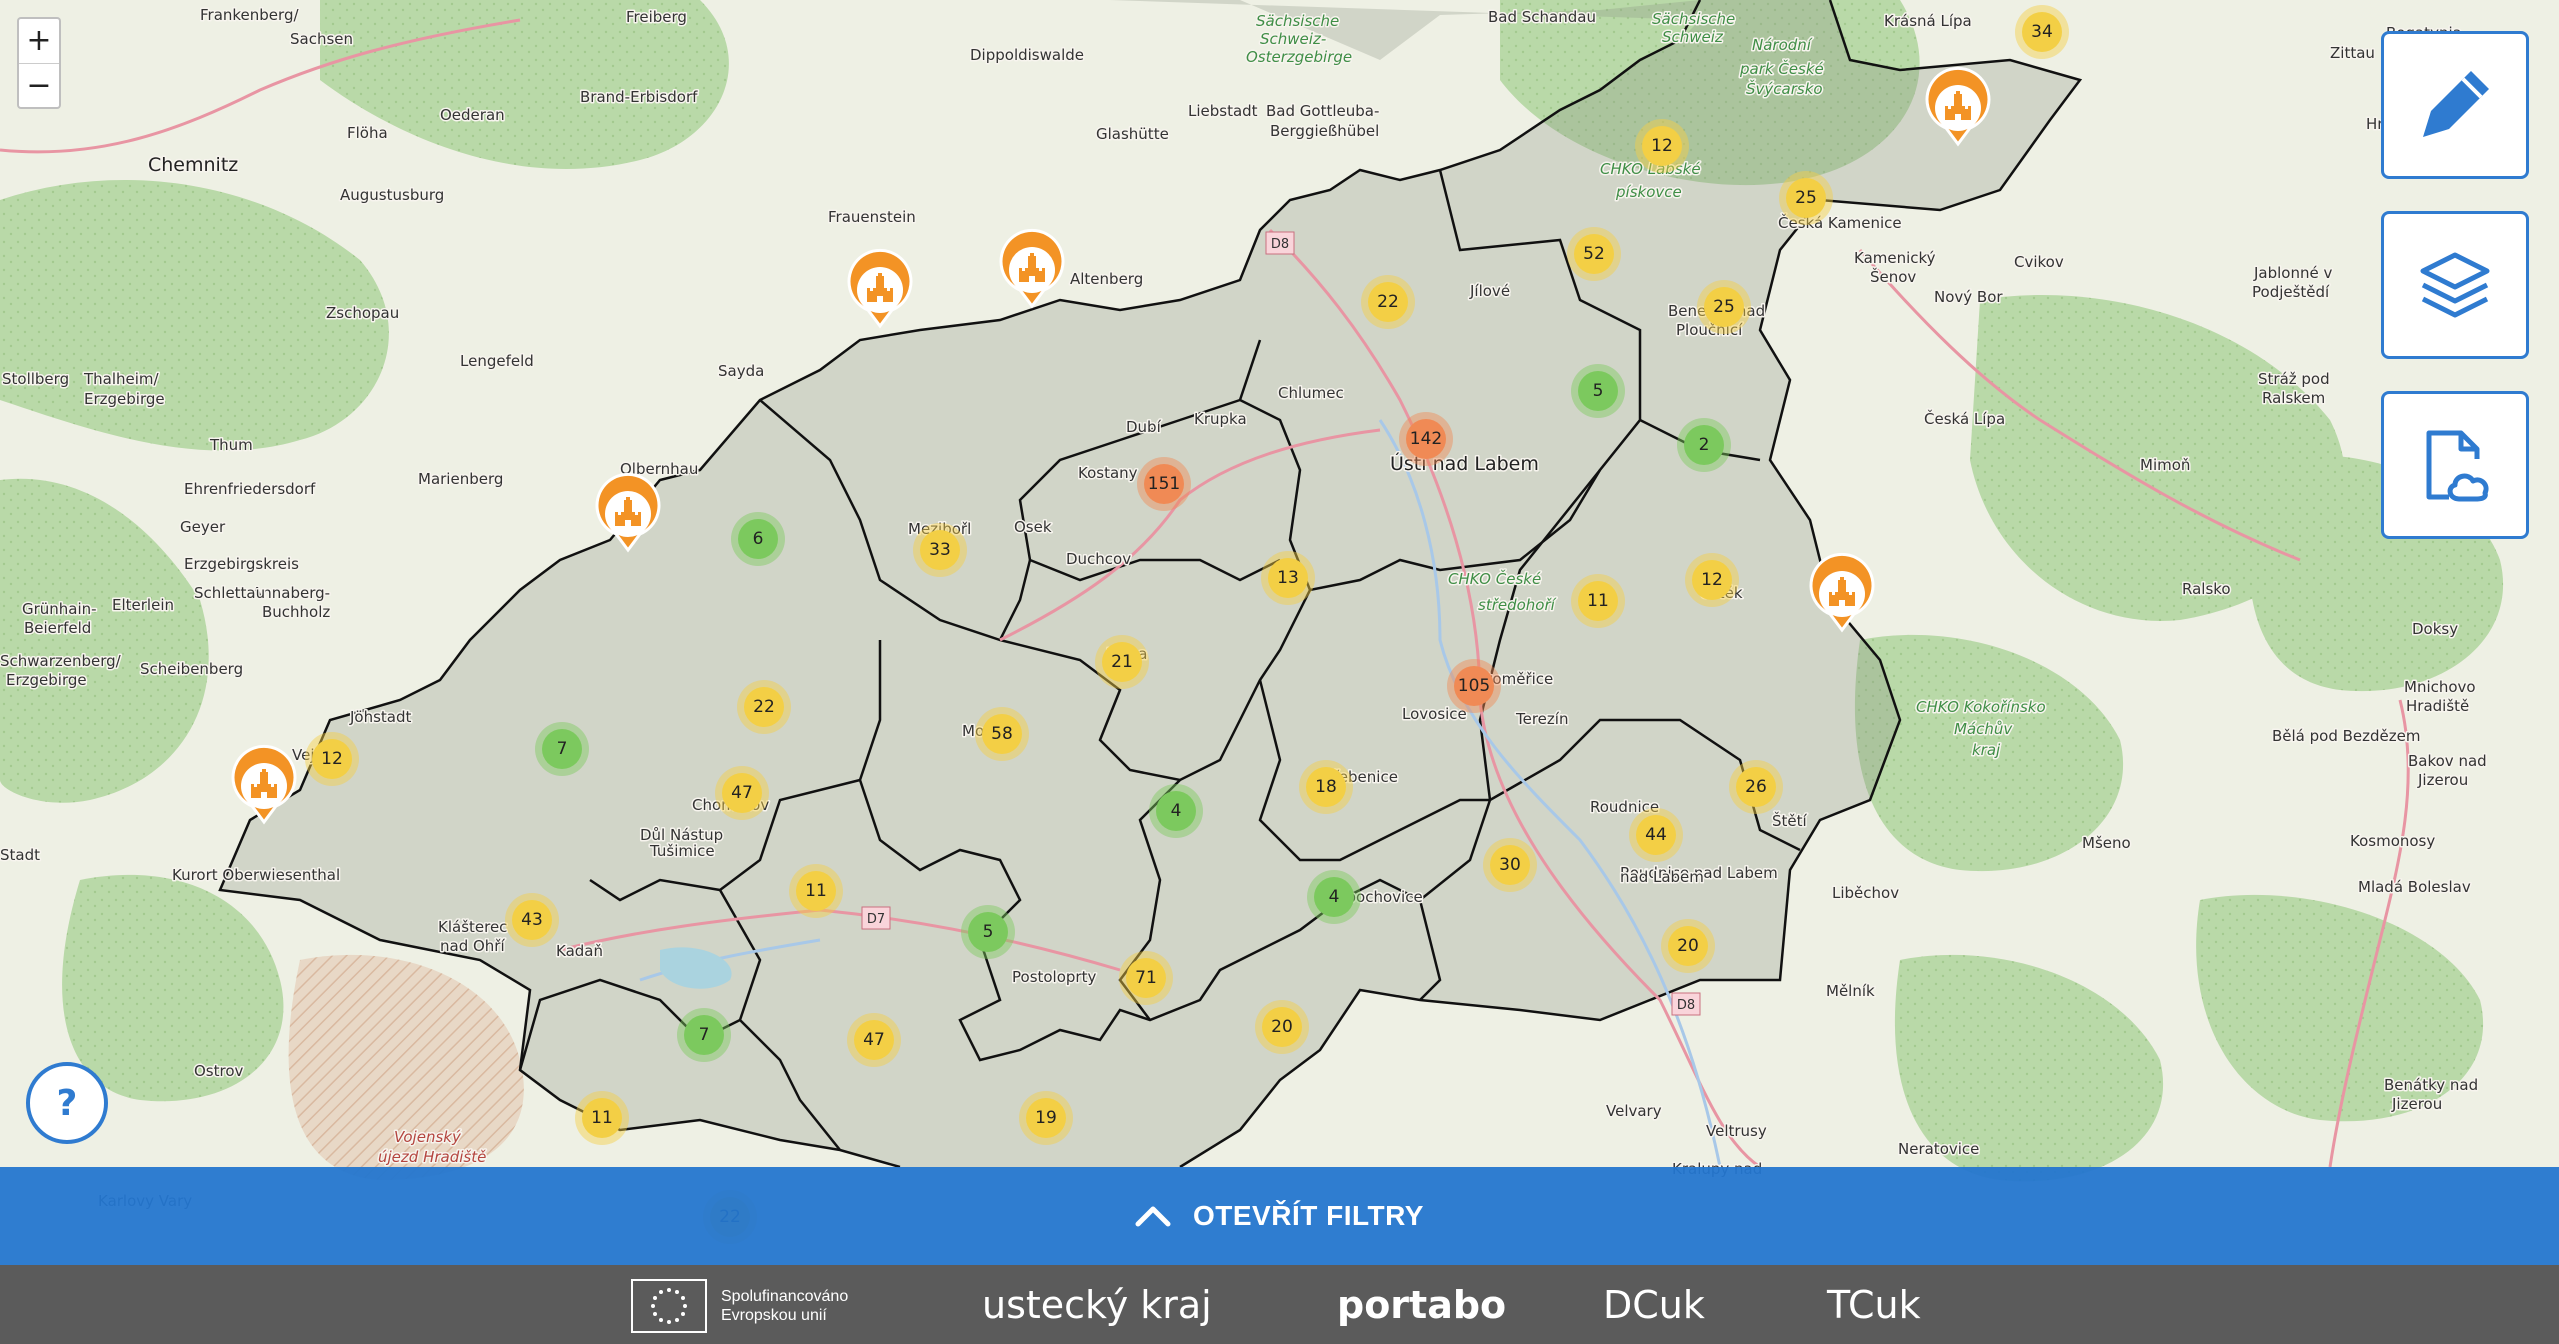 The height and width of the screenshot is (1344, 2559). What do you see at coordinates (1293, 39) in the screenshot?
I see `place-label: Schweiz-` at bounding box center [1293, 39].